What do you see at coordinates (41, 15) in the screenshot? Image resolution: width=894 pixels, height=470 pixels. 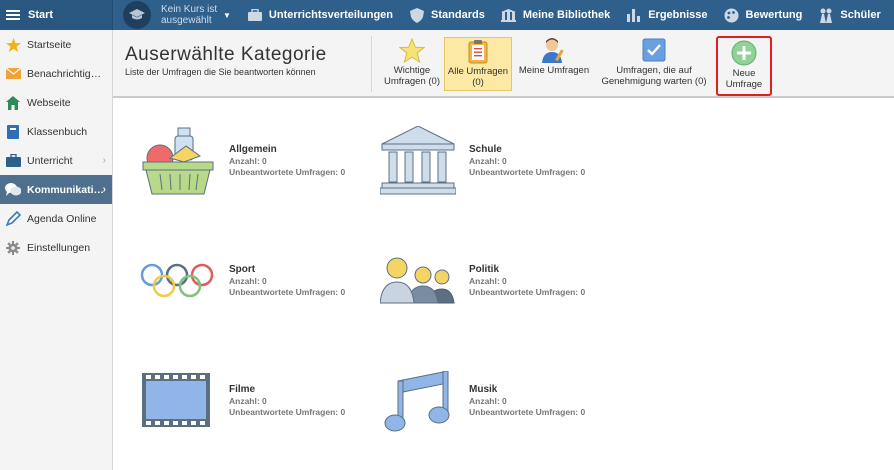 I see `start-label: Start` at bounding box center [41, 15].